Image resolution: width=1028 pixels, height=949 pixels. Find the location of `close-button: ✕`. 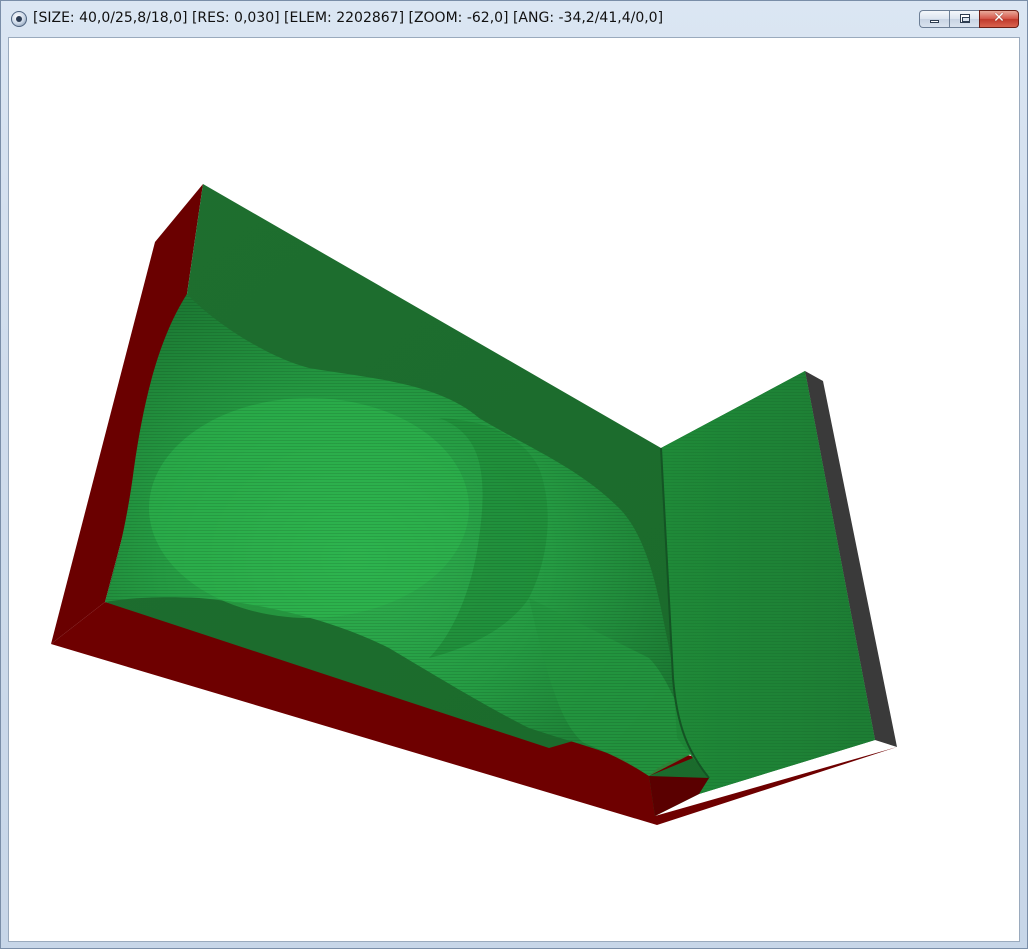

close-button: ✕ is located at coordinates (999, 19).